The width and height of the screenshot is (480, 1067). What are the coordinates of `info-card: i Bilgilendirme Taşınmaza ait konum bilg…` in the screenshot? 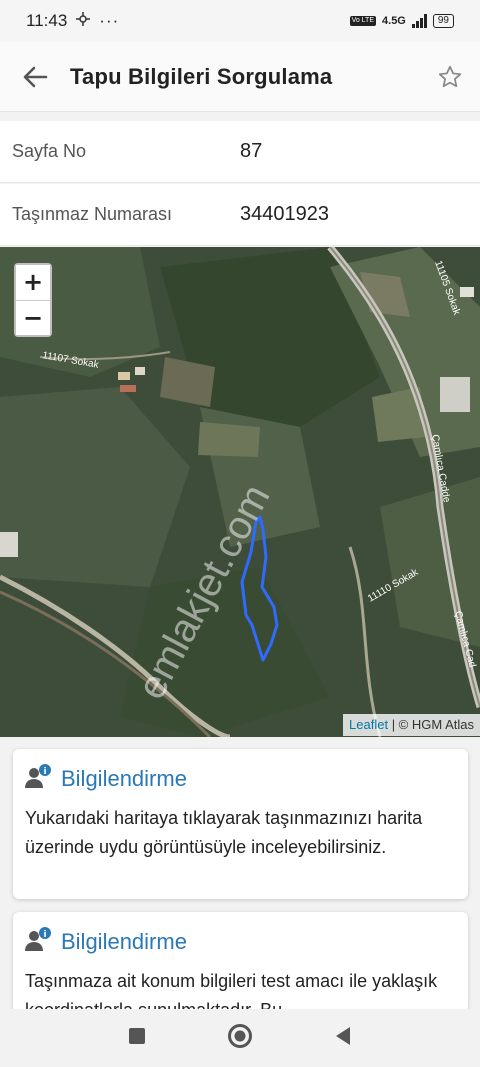 It's located at (240, 962).